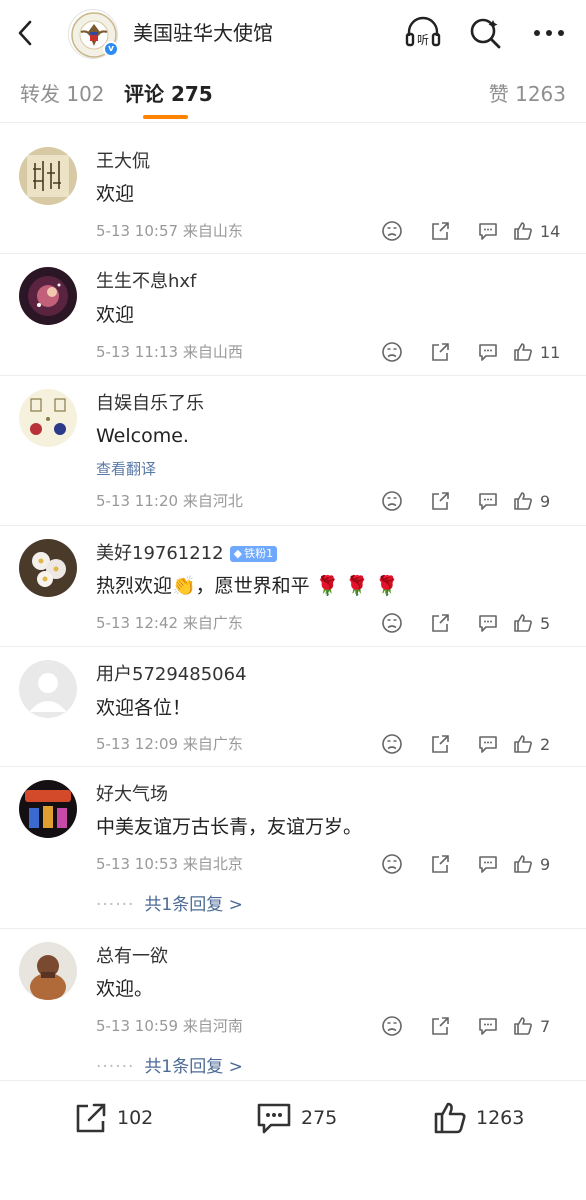  I want to click on verified-badge-icon: v, so click(111, 49).